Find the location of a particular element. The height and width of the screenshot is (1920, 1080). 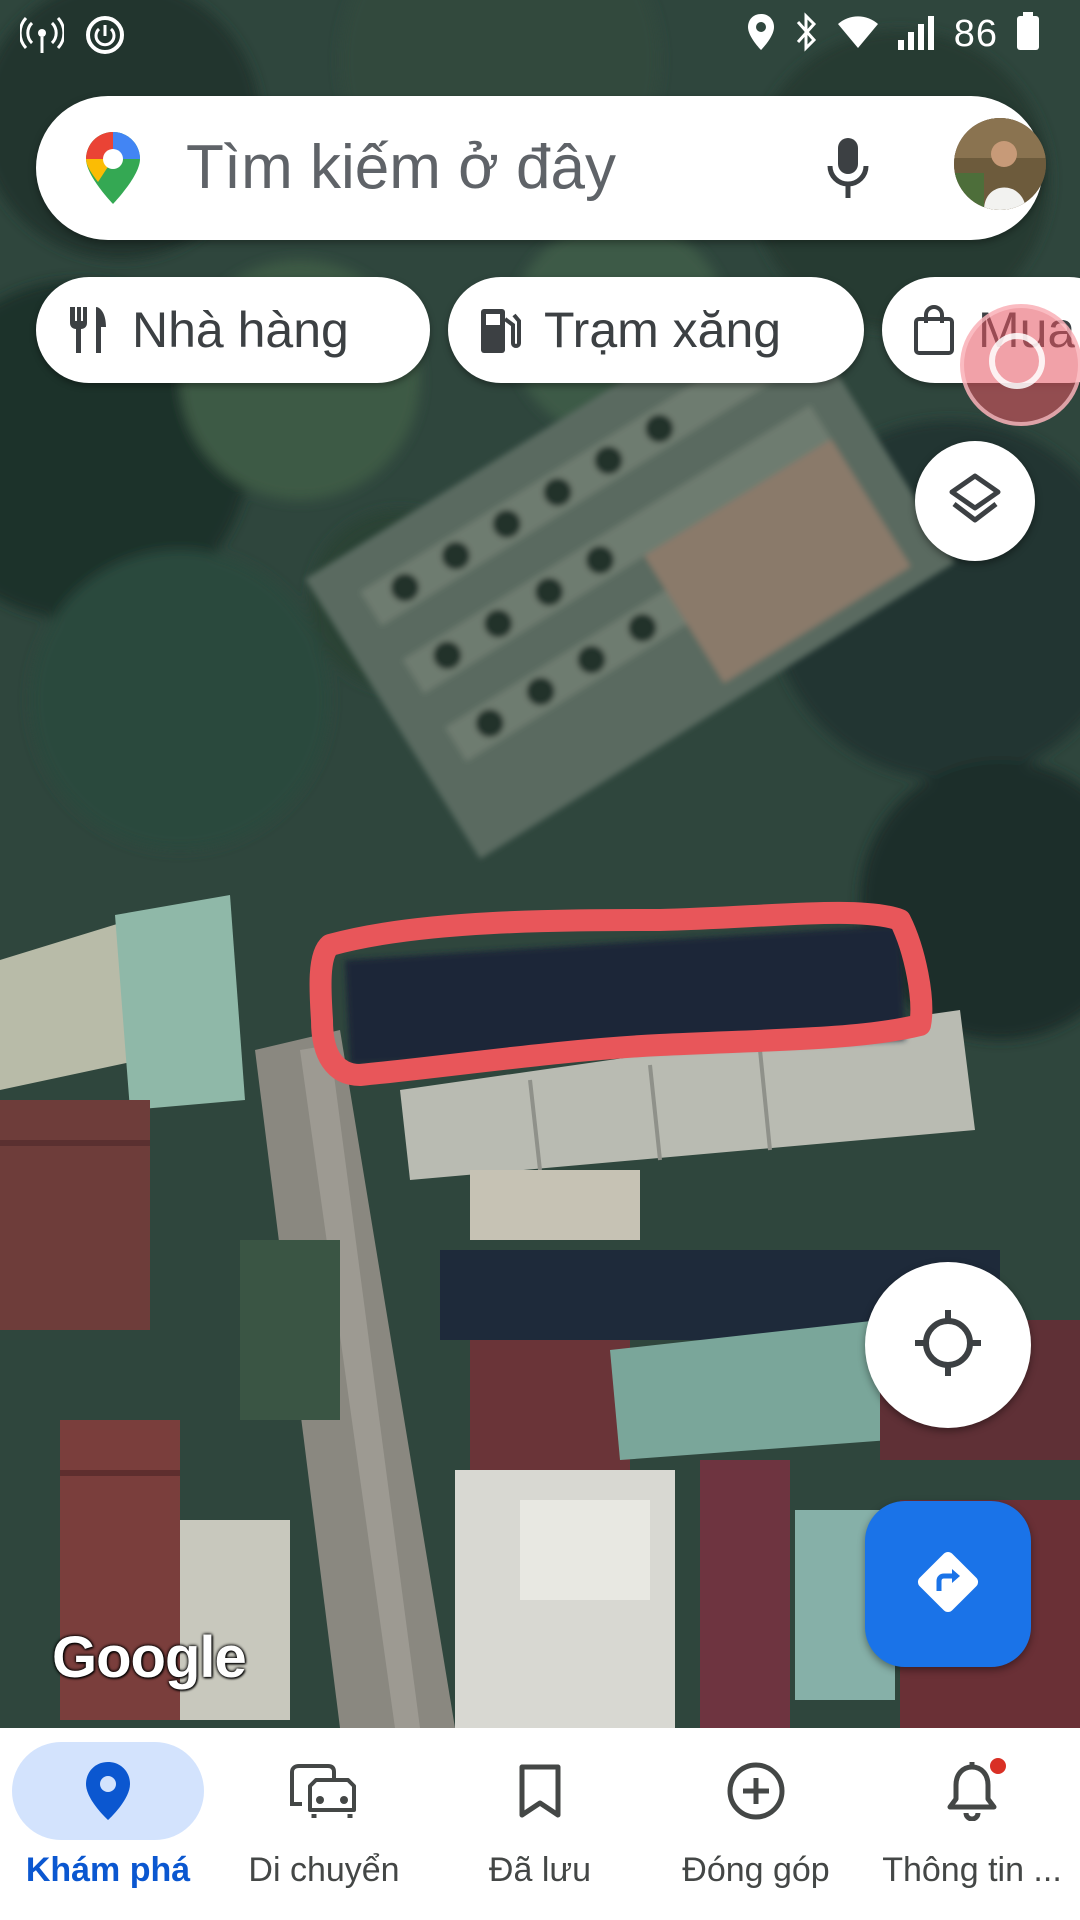

nav-saved: Đã lưu is located at coordinates (540, 1824).